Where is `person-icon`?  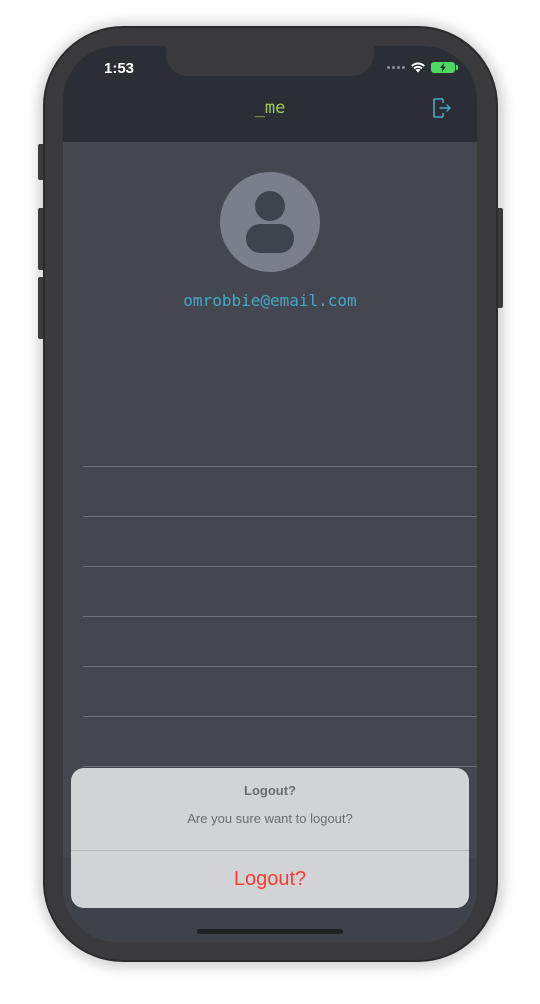 person-icon is located at coordinates (270, 222).